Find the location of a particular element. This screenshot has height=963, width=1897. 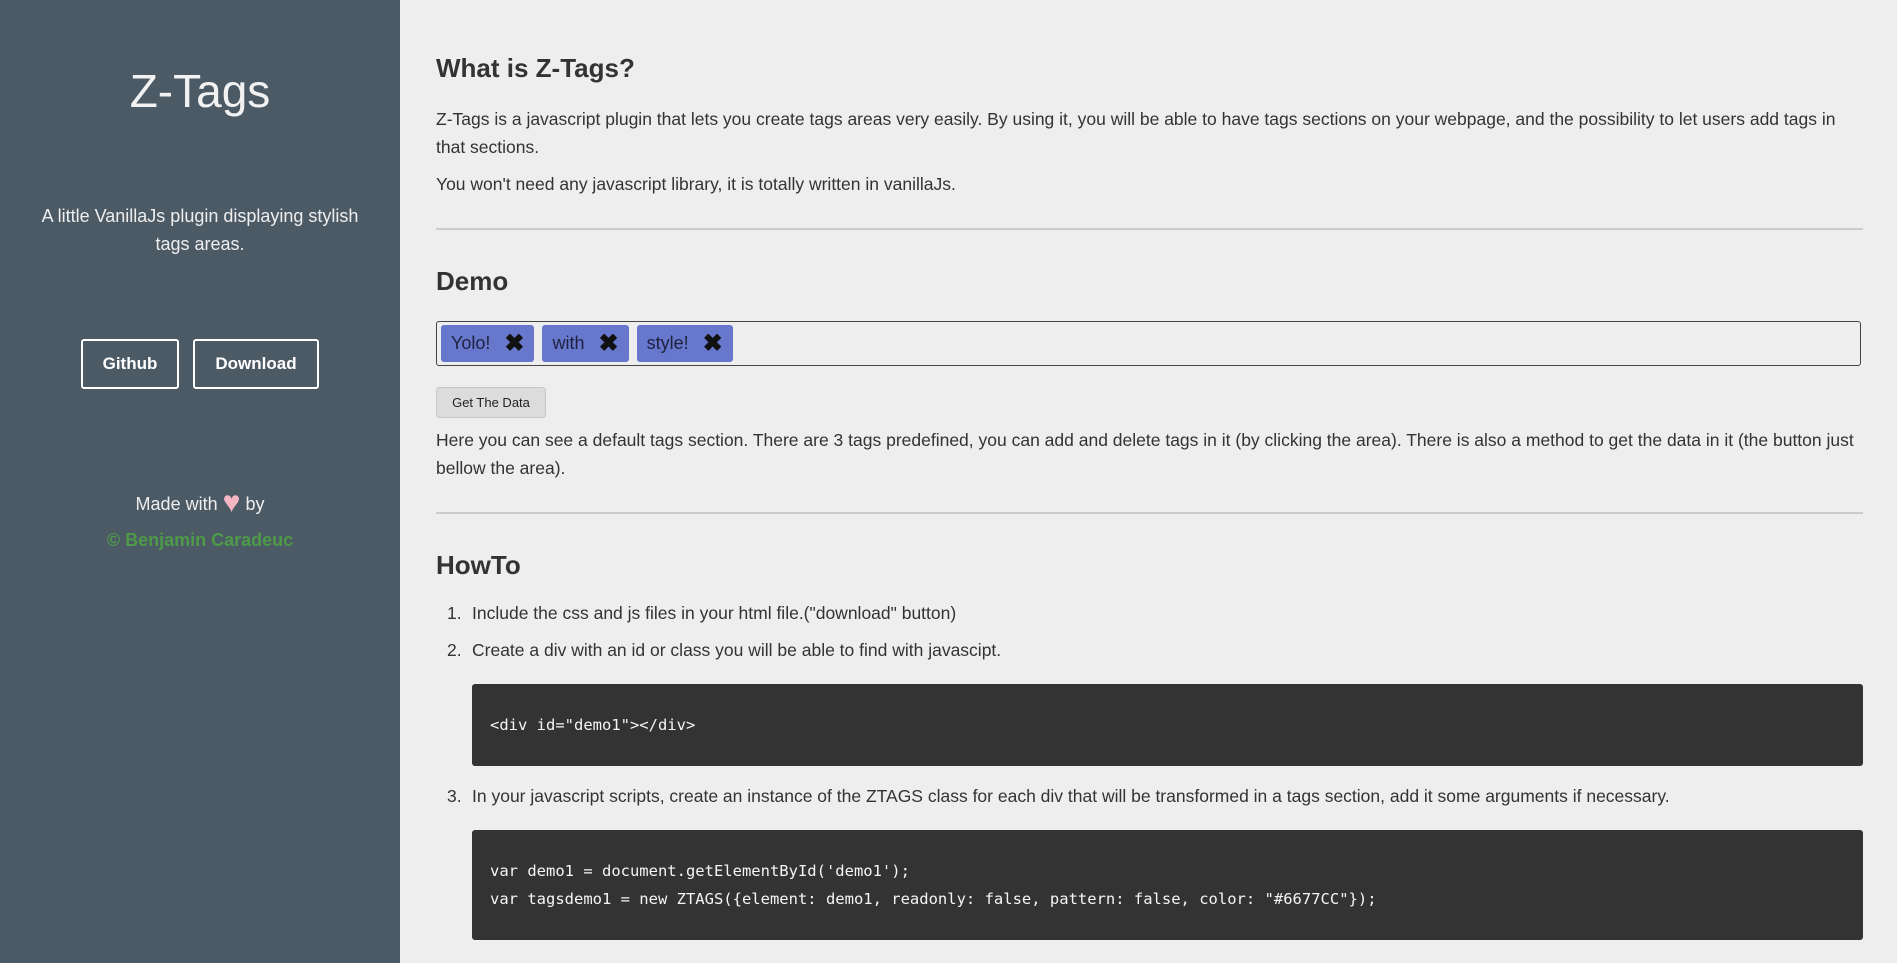

tag: style! ✖ is located at coordinates (684, 343).